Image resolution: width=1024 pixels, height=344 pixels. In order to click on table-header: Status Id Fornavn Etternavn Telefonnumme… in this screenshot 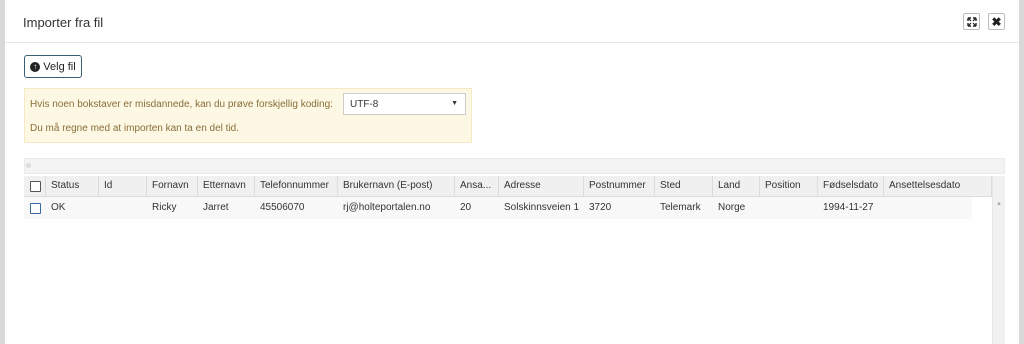, I will do `click(508, 186)`.